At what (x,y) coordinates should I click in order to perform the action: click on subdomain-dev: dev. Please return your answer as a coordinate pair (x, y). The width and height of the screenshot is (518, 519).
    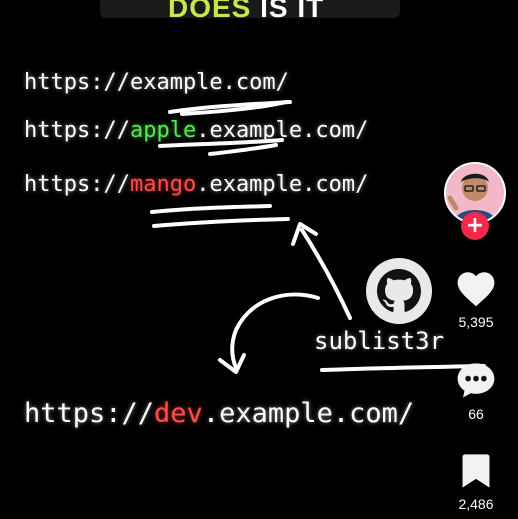
    Looking at the image, I should click on (178, 413).